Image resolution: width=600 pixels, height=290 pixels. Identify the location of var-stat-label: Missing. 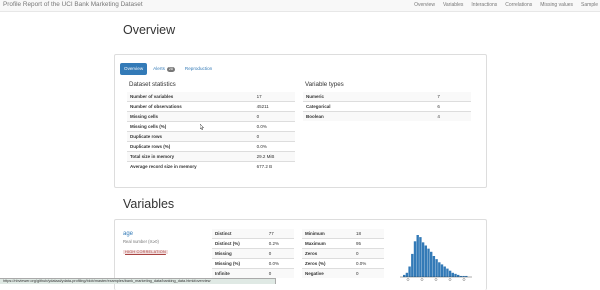
(239, 253).